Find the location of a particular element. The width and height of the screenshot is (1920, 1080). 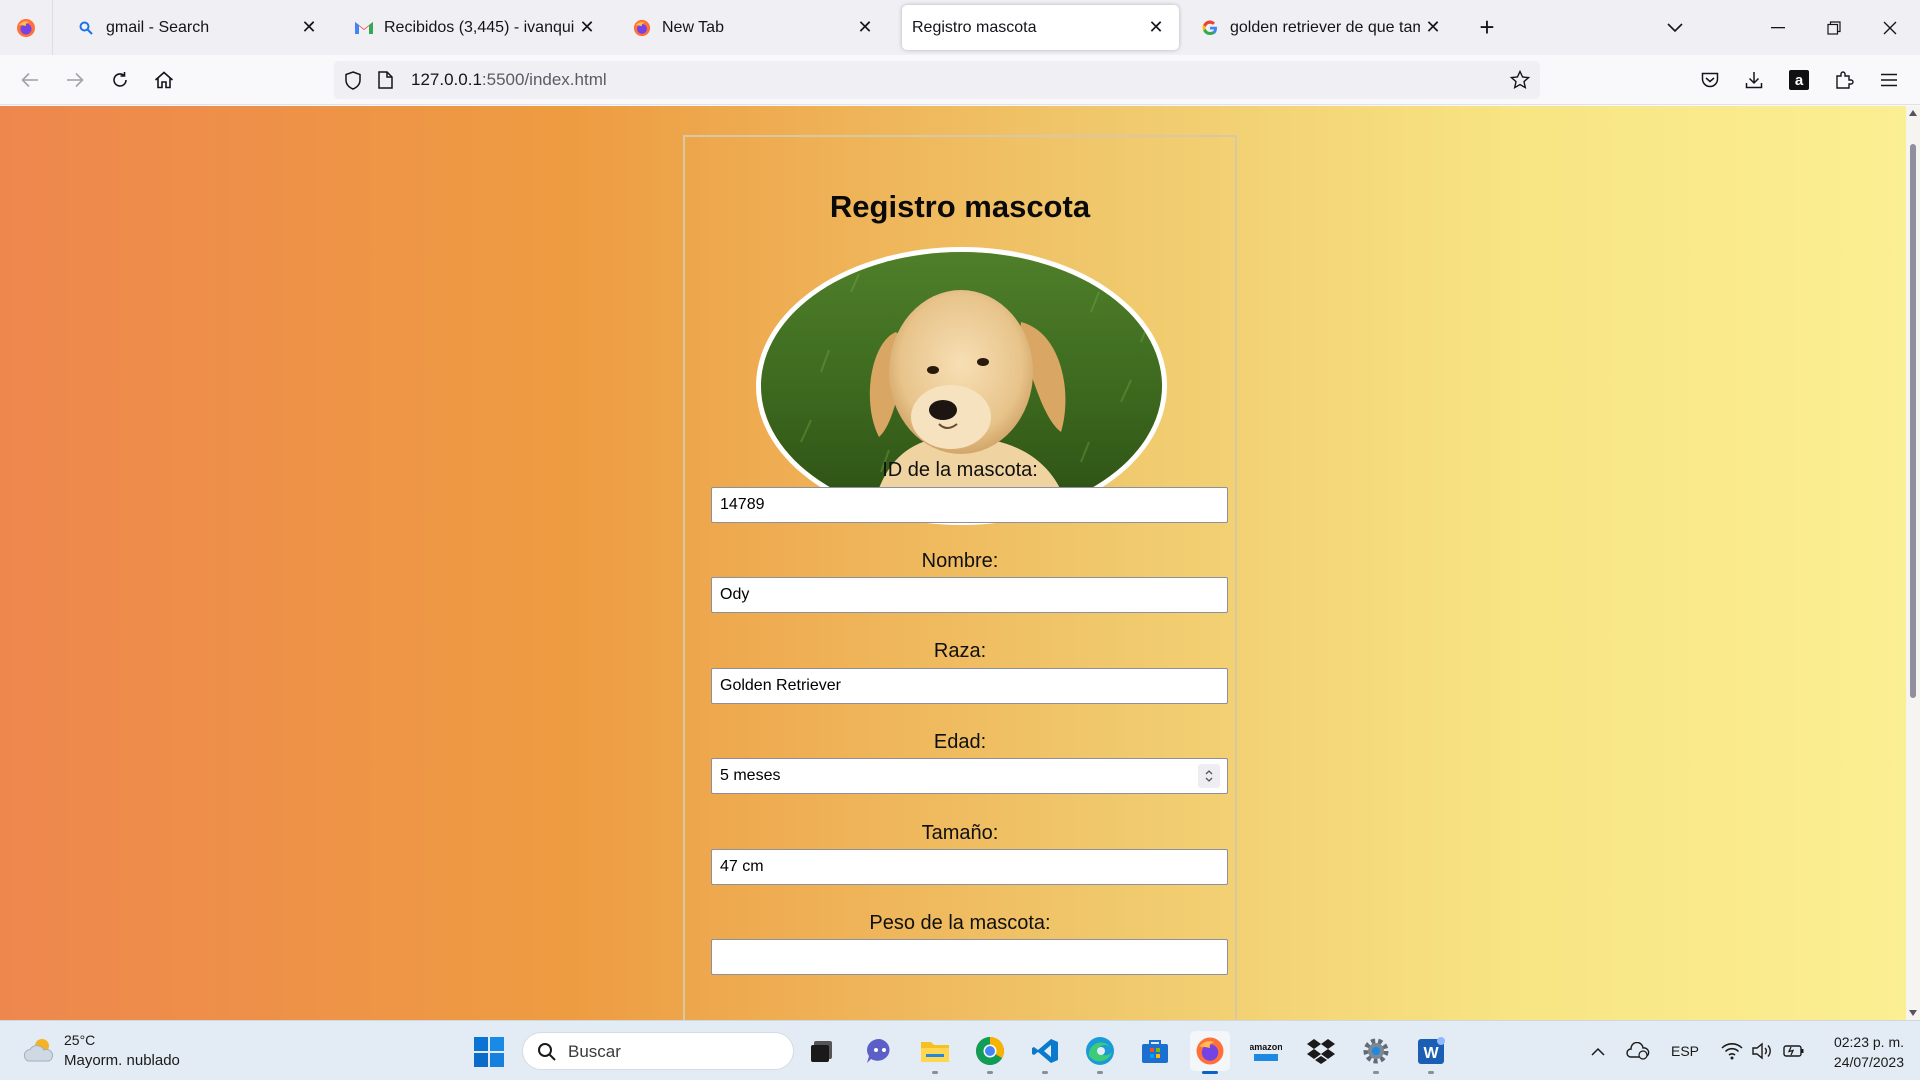

weather-temperature: 25°C is located at coordinates (79, 1040).